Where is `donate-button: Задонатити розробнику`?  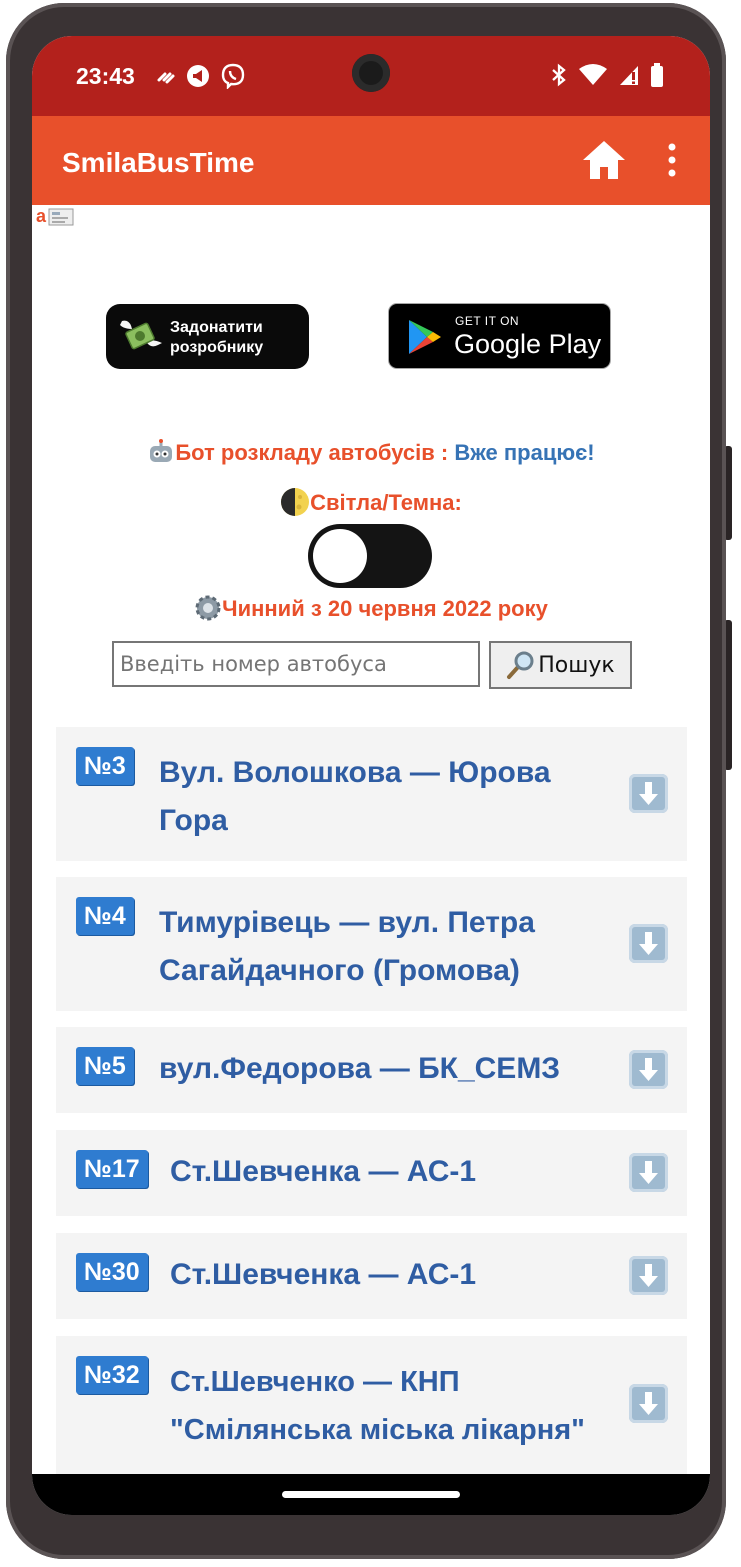
donate-button: Задонатити розробнику is located at coordinates (207, 336).